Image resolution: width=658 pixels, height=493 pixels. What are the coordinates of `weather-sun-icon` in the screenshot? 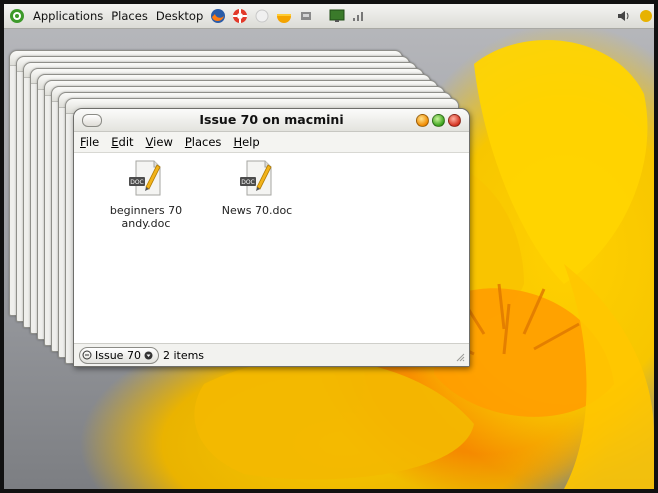 It's located at (284, 16).